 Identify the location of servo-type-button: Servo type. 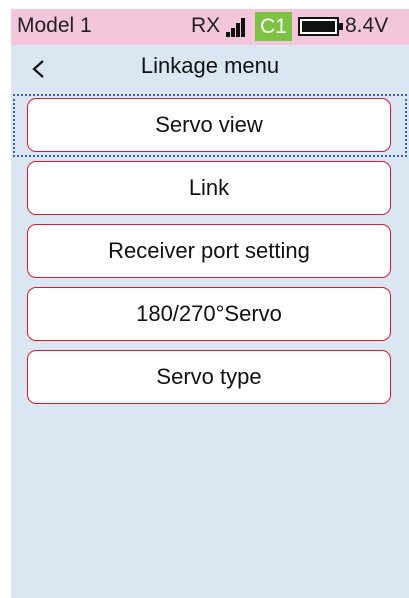
(209, 377).